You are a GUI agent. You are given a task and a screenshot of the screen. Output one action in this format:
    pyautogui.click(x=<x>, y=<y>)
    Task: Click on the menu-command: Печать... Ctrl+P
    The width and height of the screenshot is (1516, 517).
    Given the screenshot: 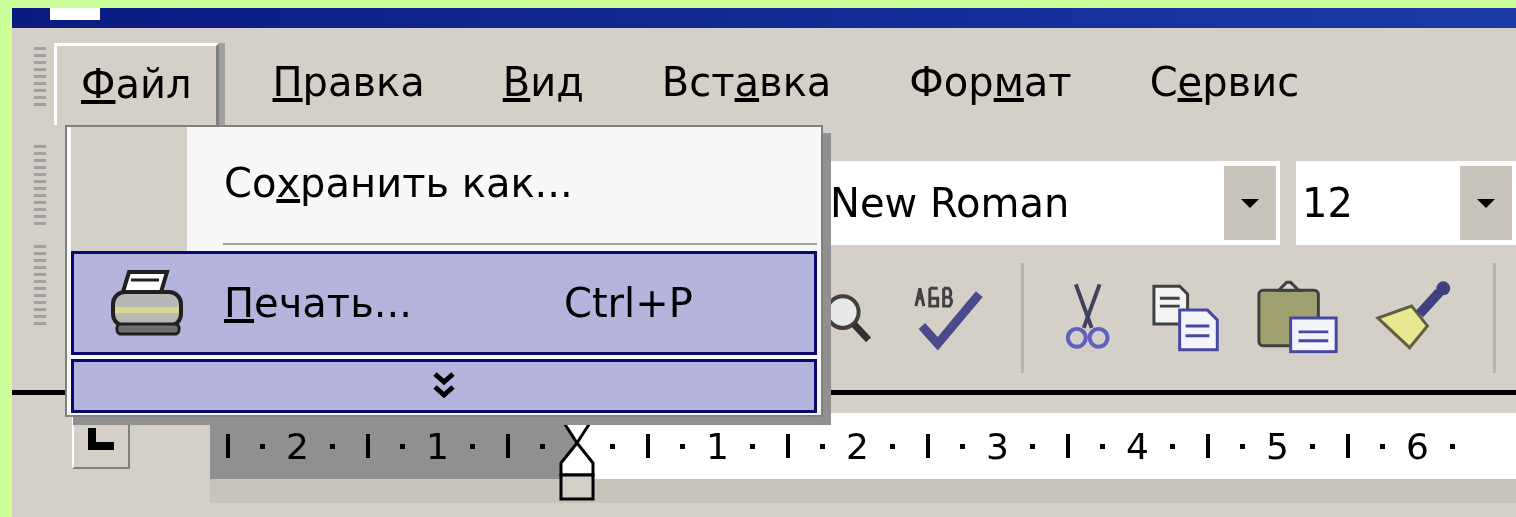 What is the action you would take?
    pyautogui.click(x=444, y=303)
    